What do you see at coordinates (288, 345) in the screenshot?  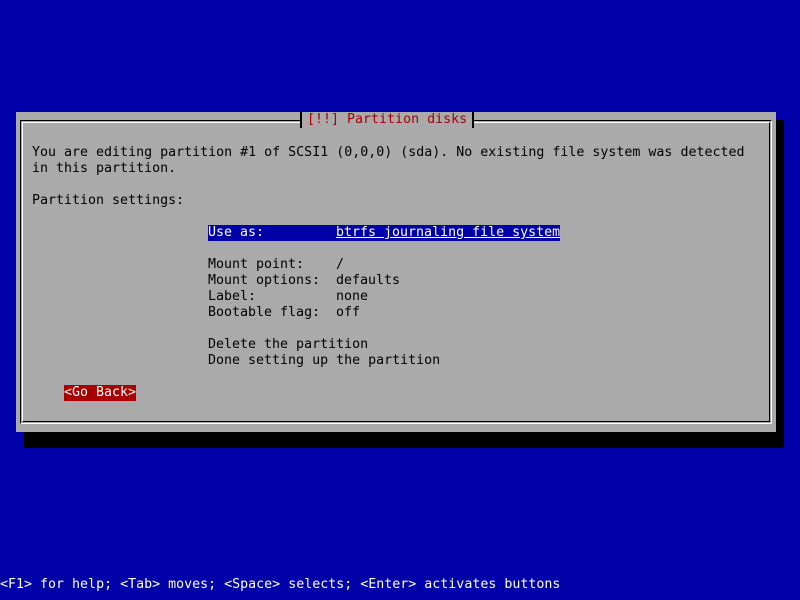 I see `delete-partition-item: Delete the partition` at bounding box center [288, 345].